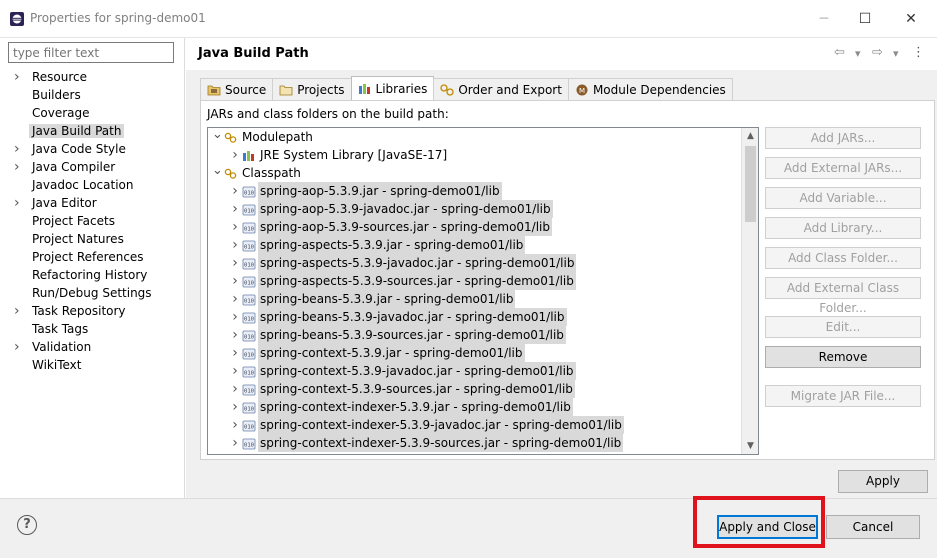 This screenshot has height=558, width=937. What do you see at coordinates (249, 284) in the screenshot?
I see `svg-text: 010` at bounding box center [249, 284].